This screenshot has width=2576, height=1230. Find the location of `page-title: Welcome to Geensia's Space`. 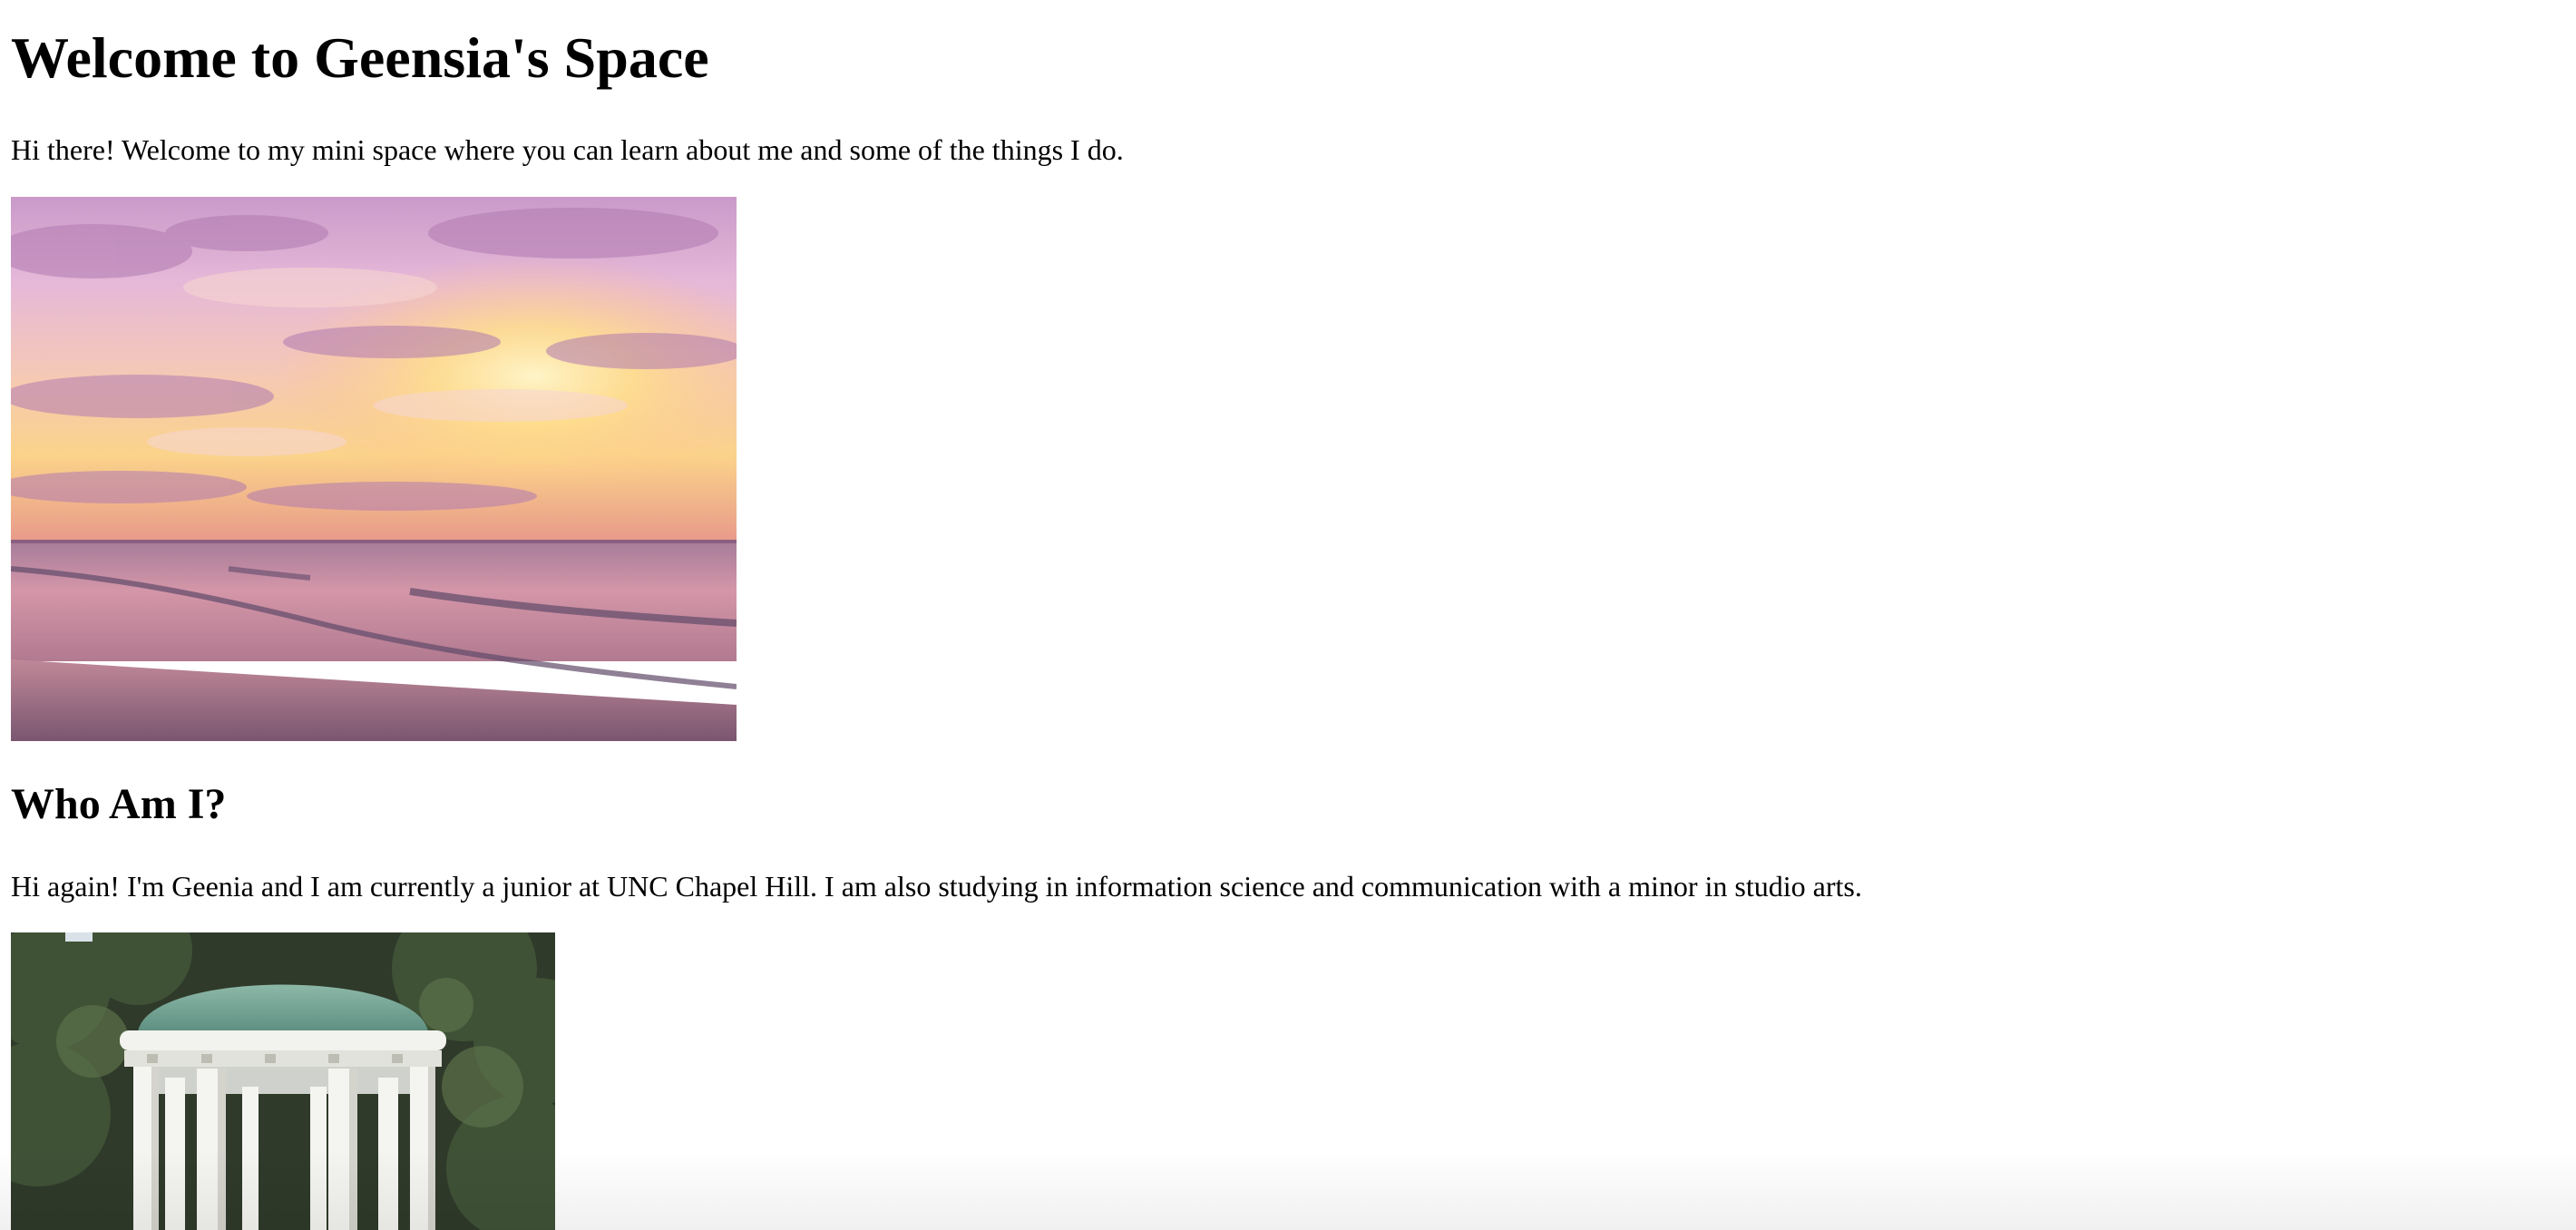

page-title: Welcome to Geensia's Space is located at coordinates (360, 58).